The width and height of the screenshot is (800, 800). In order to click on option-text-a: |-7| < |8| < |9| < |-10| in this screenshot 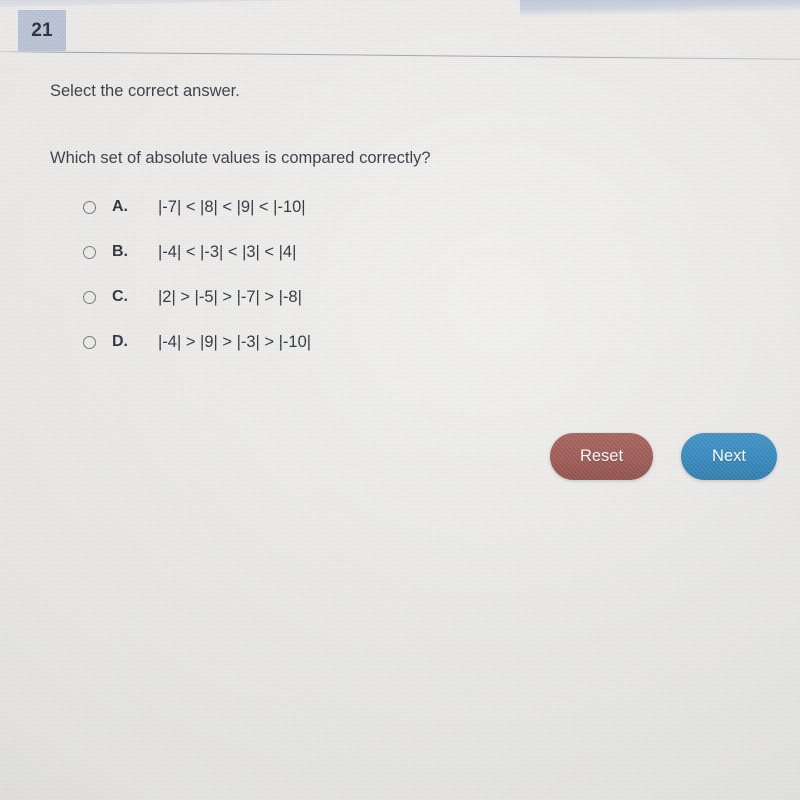, I will do `click(232, 207)`.